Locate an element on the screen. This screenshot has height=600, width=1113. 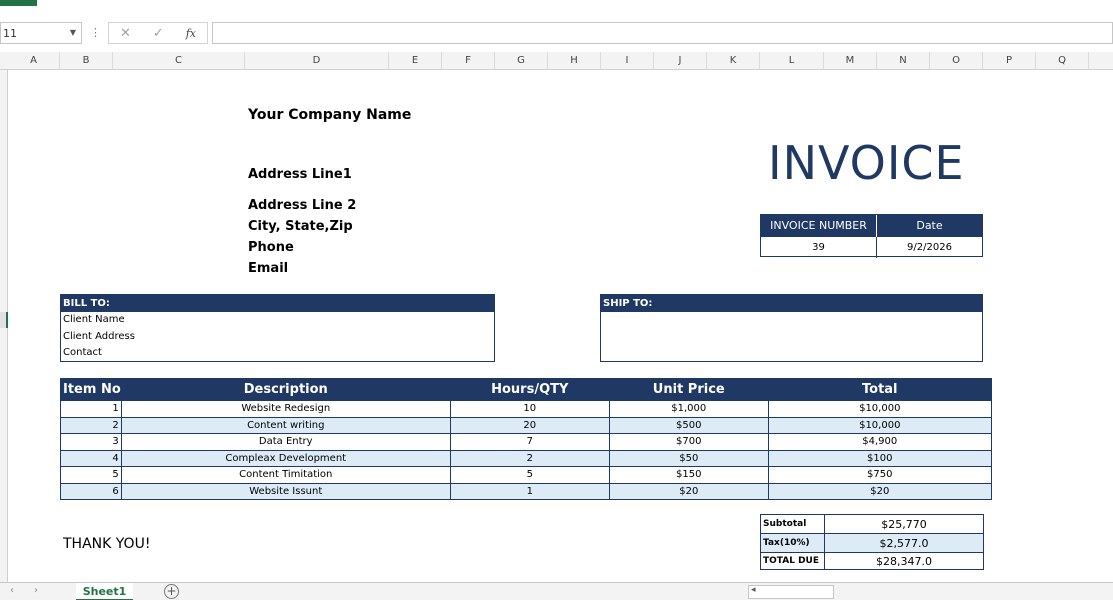
item-no: 1 is located at coordinates (91, 409).